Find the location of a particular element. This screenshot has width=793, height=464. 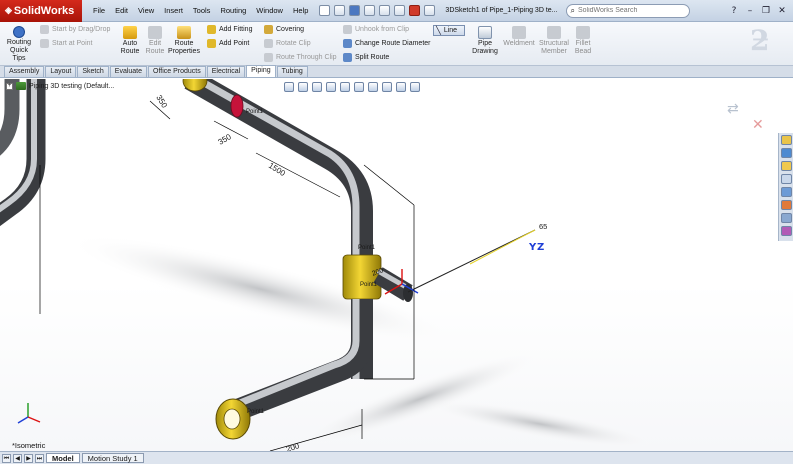

last-tab-button: ⏭ is located at coordinates (39, 458).